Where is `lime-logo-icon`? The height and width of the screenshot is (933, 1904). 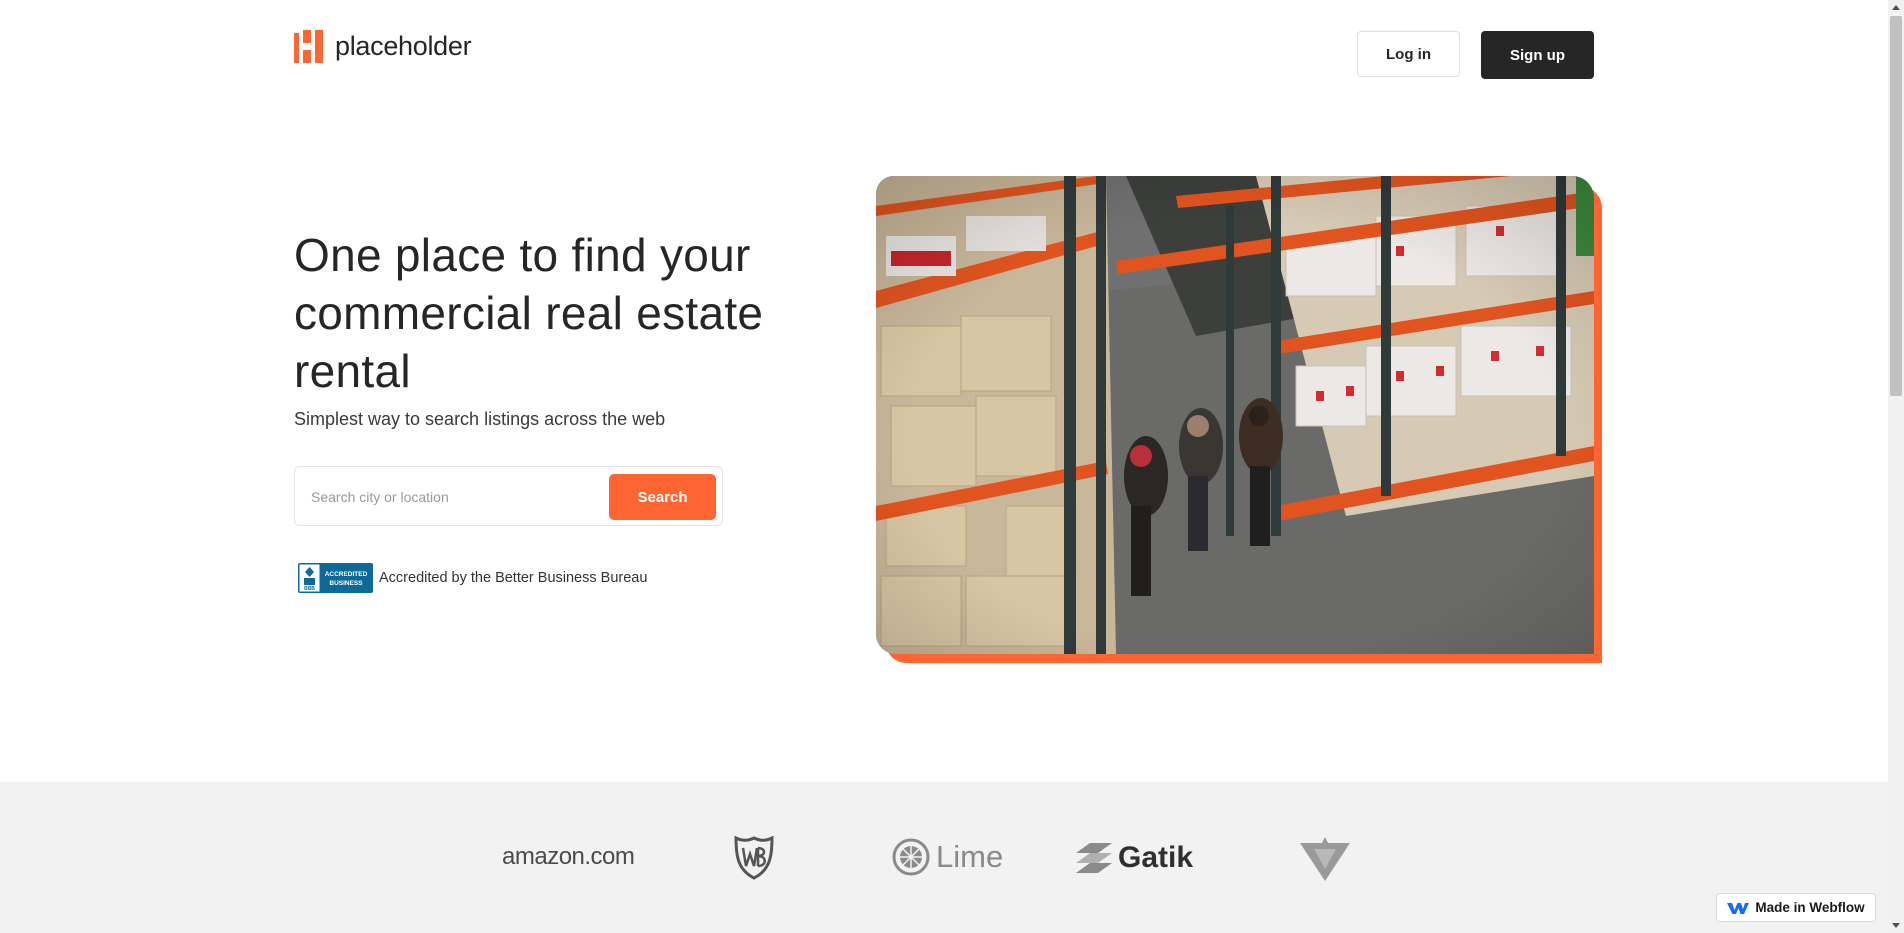 lime-logo-icon is located at coordinates (911, 857).